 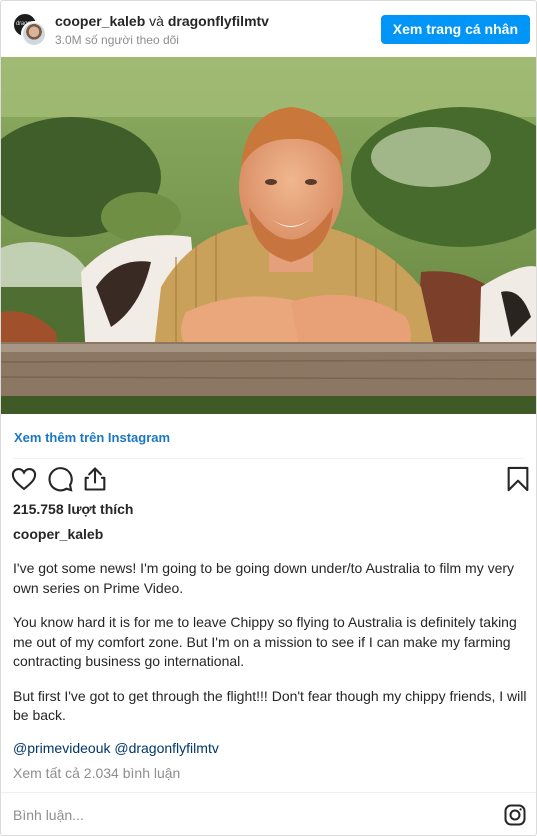 What do you see at coordinates (24, 479) in the screenshot?
I see `heart-icon` at bounding box center [24, 479].